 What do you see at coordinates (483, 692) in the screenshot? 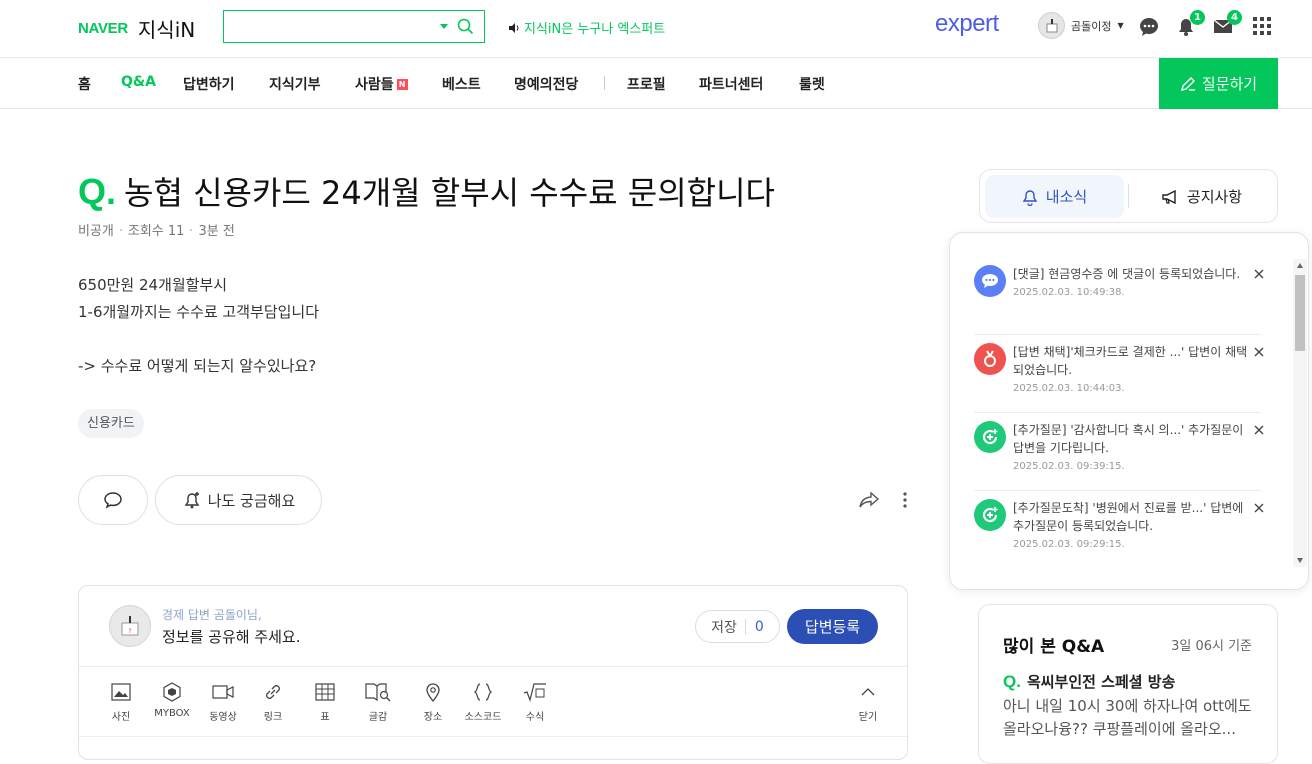
I see `code-braces-icon` at bounding box center [483, 692].